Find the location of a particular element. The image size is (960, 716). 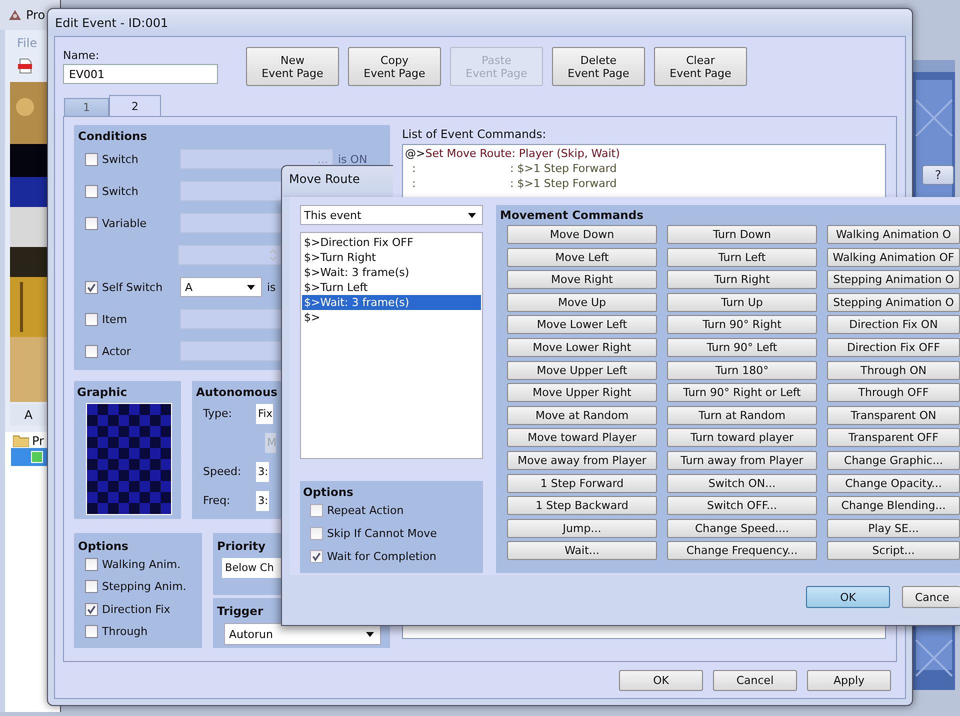

movement-command-button: Transparent OFF is located at coordinates (893, 438).